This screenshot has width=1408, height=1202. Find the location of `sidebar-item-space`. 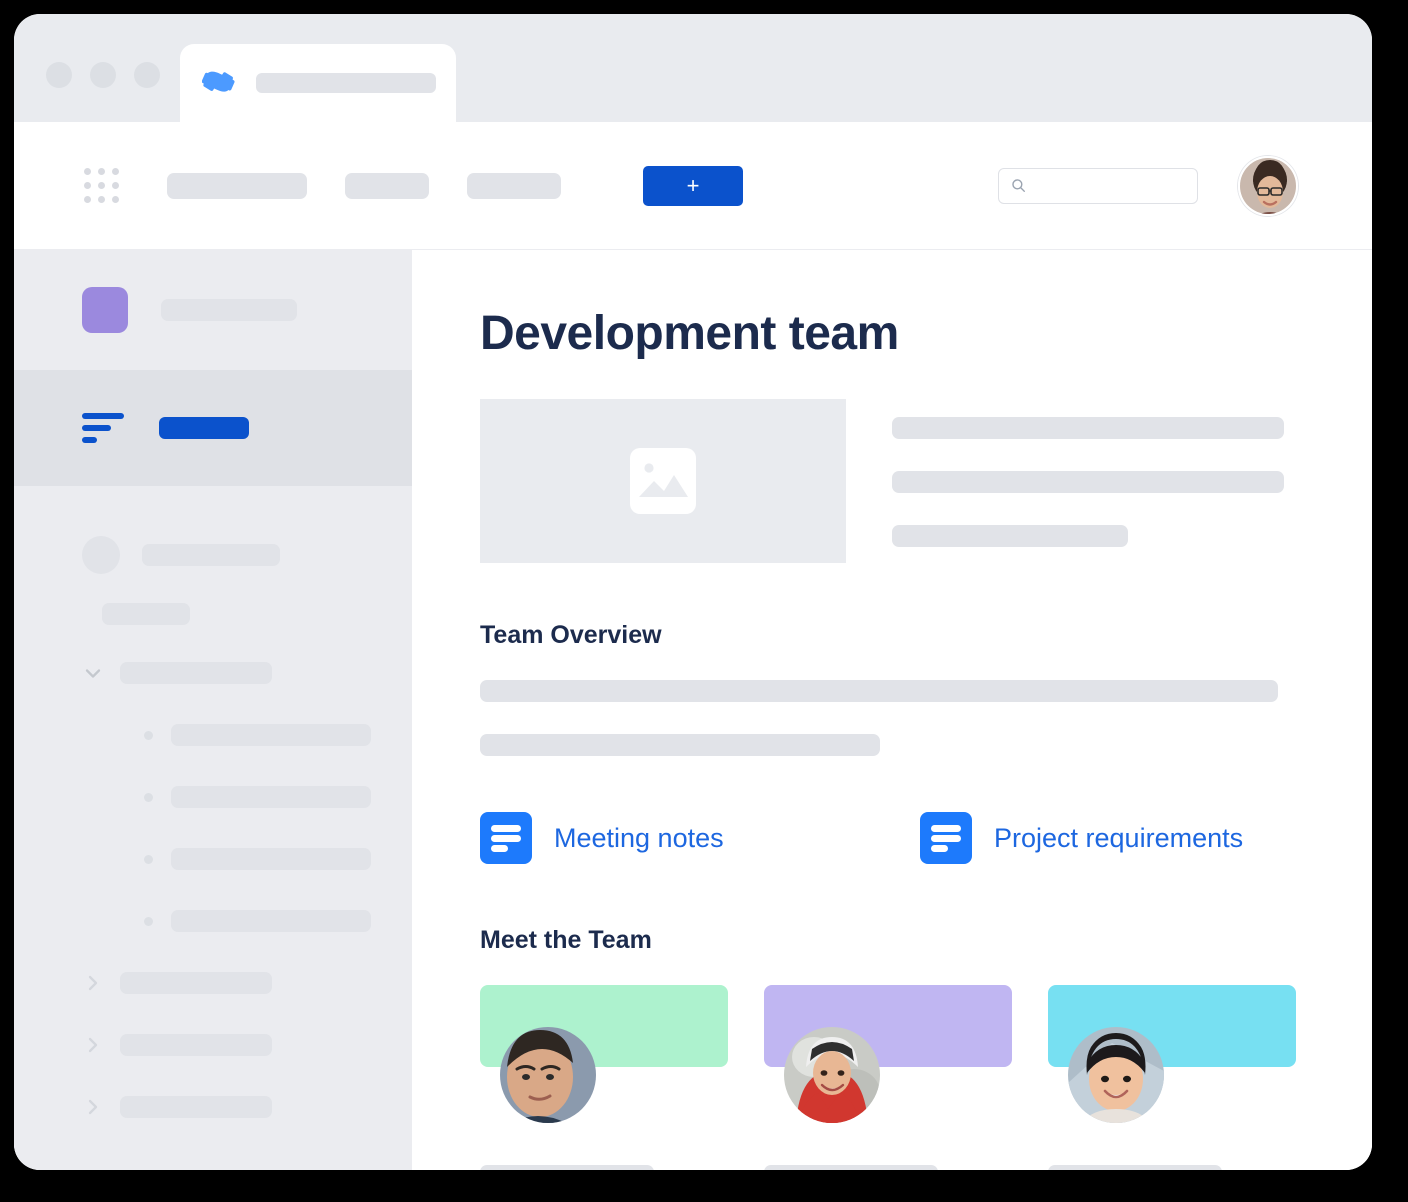

sidebar-item-space is located at coordinates (213, 555).